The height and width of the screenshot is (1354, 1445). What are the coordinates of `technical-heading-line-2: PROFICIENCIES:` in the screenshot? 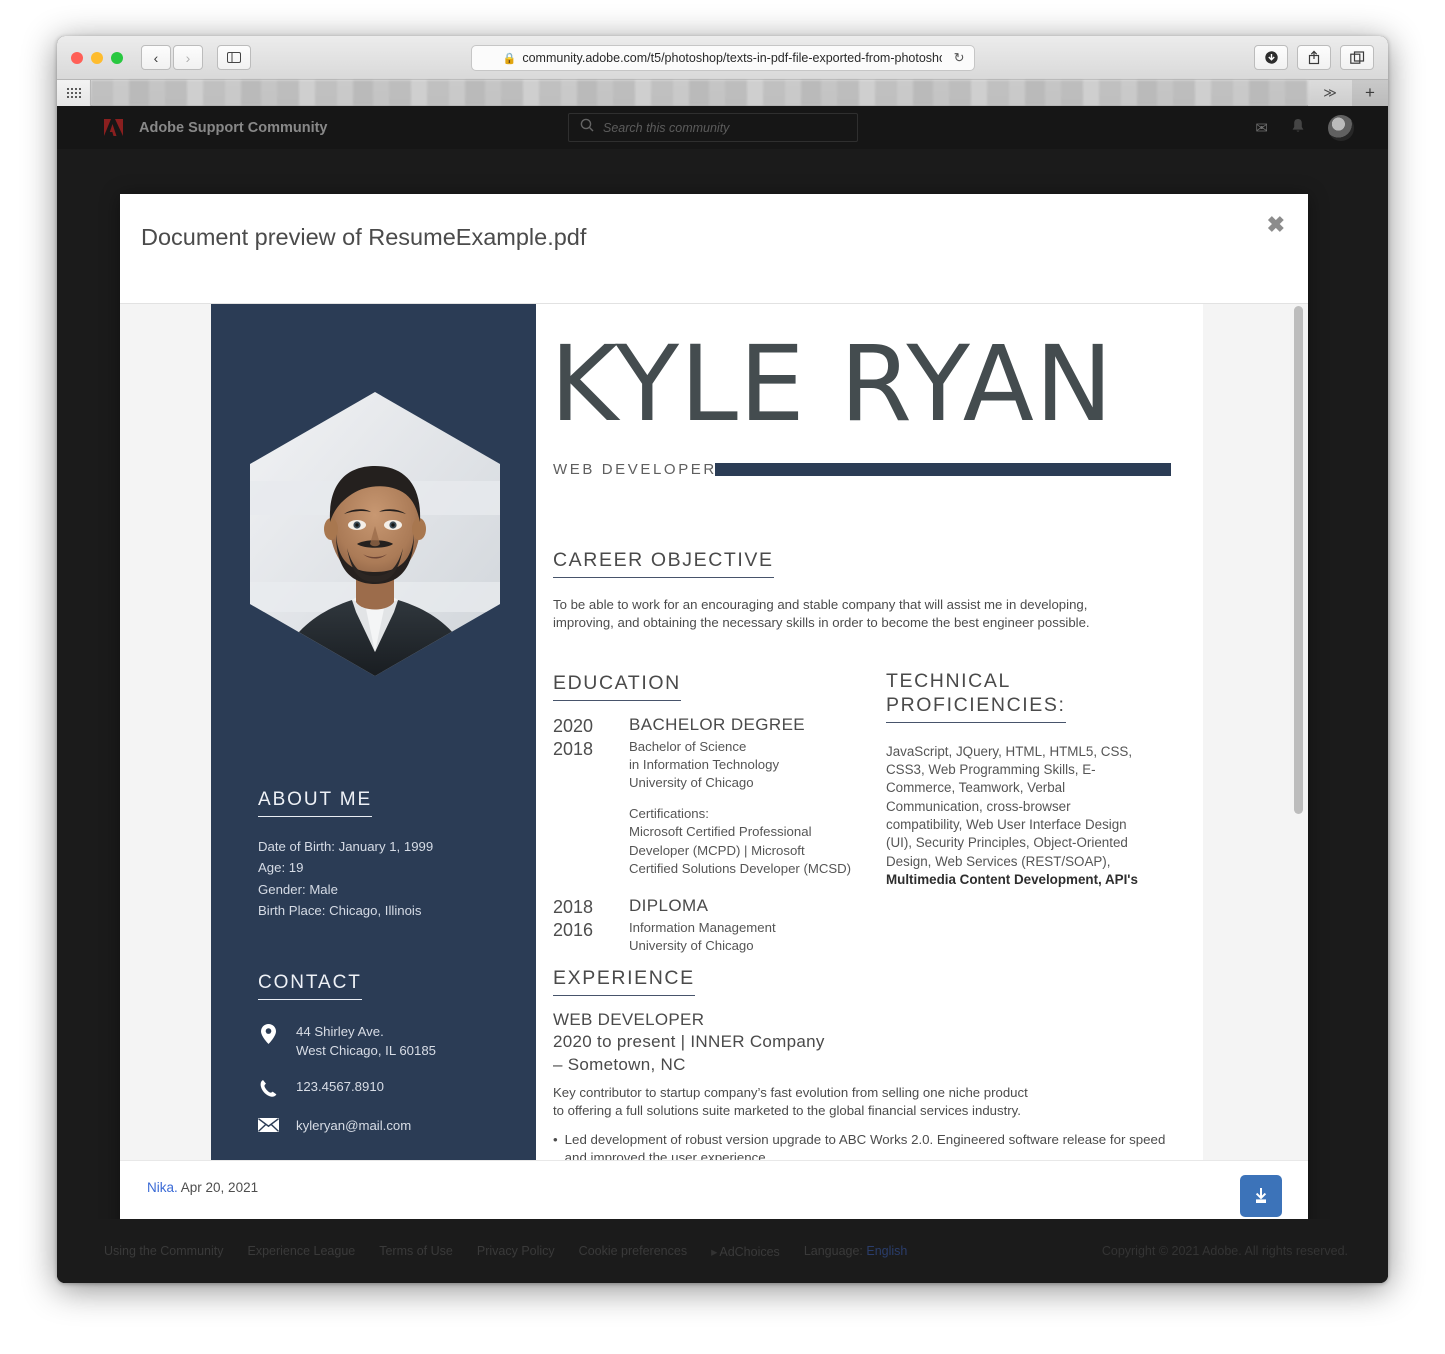 It's located at (976, 704).